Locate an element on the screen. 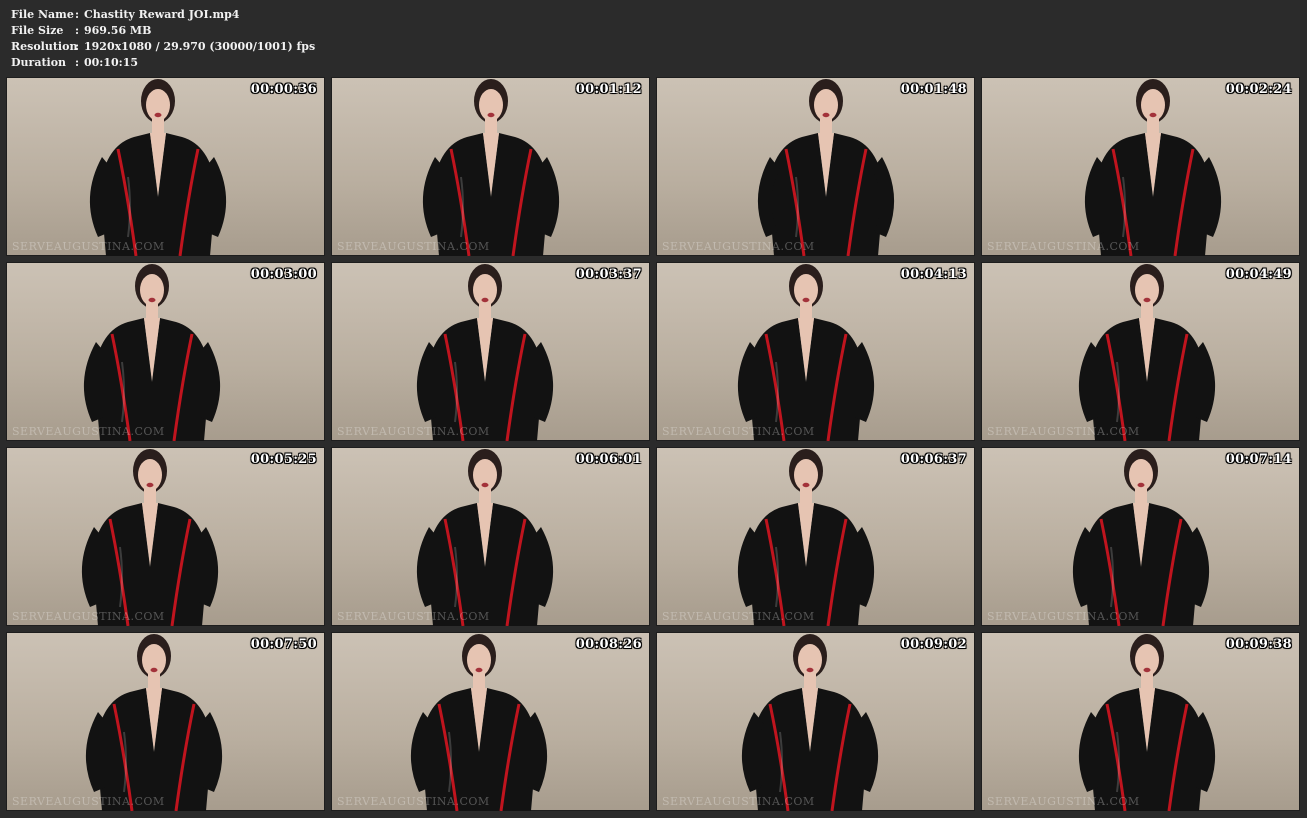  timestamp: 00:03:37 is located at coordinates (608, 274).